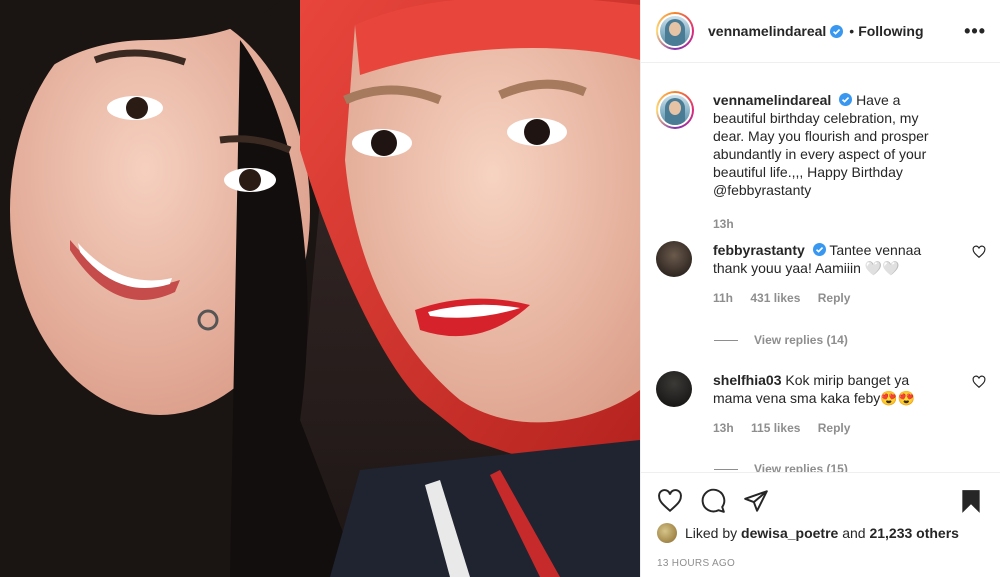 The width and height of the screenshot is (1000, 577). What do you see at coordinates (696, 563) in the screenshot?
I see `post-timestamp: 13 HOURS AGO` at bounding box center [696, 563].